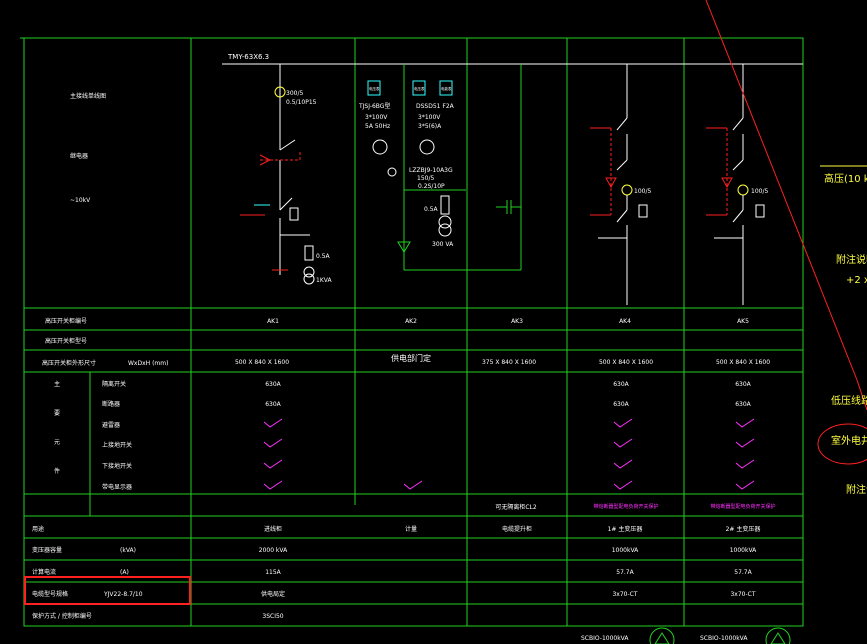  What do you see at coordinates (374, 106) in the screenshot?
I see `svg-text: TJSJ-6BG型` at bounding box center [374, 106].